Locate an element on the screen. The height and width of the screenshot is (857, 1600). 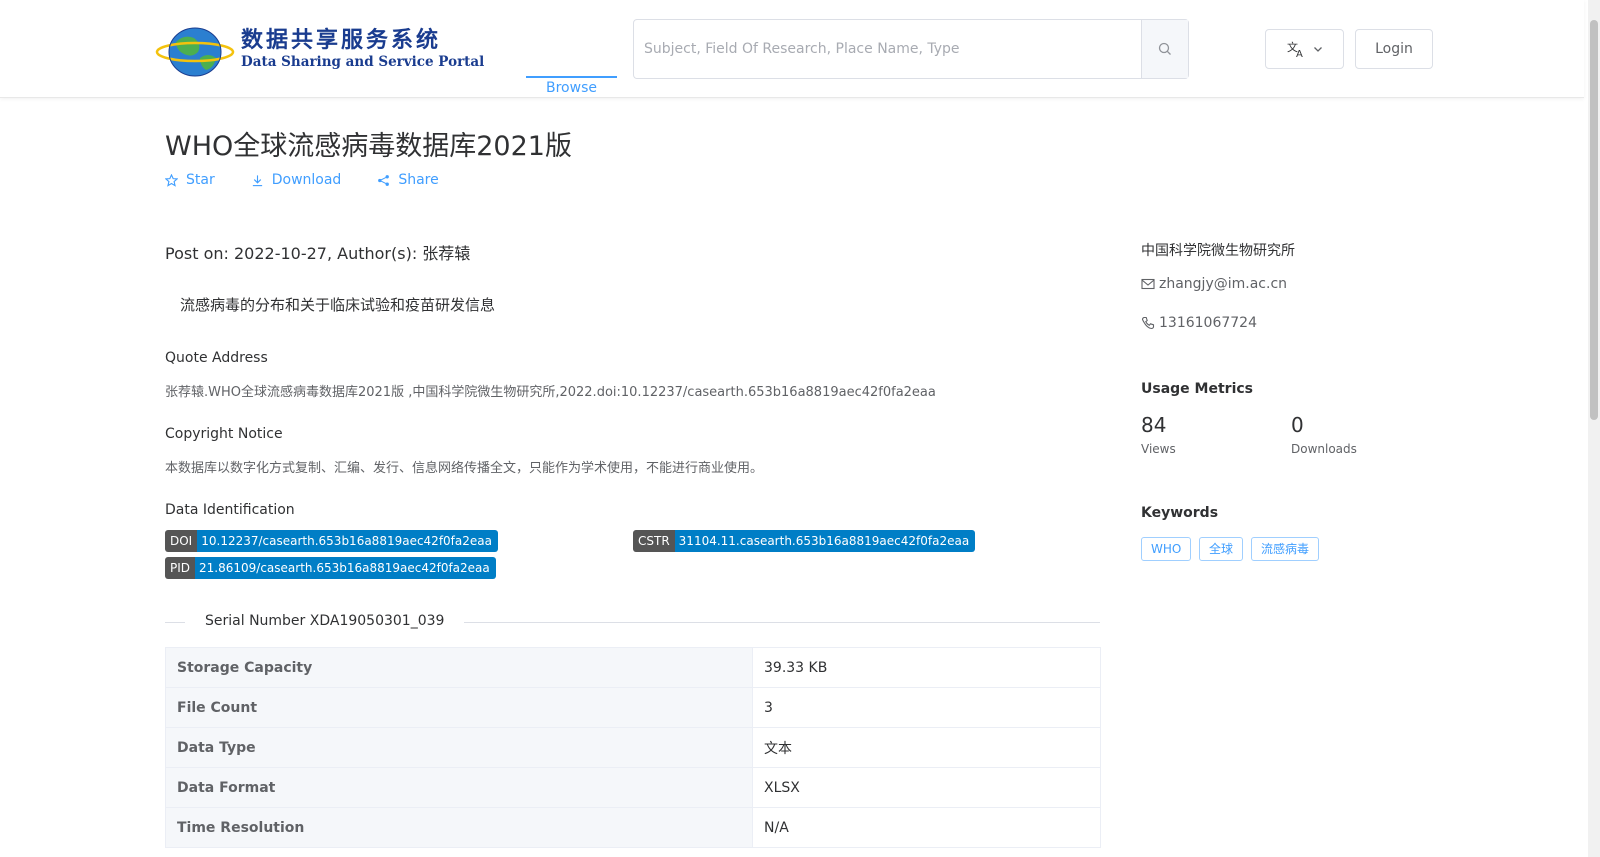
cstr-key: CSTR is located at coordinates (654, 541).